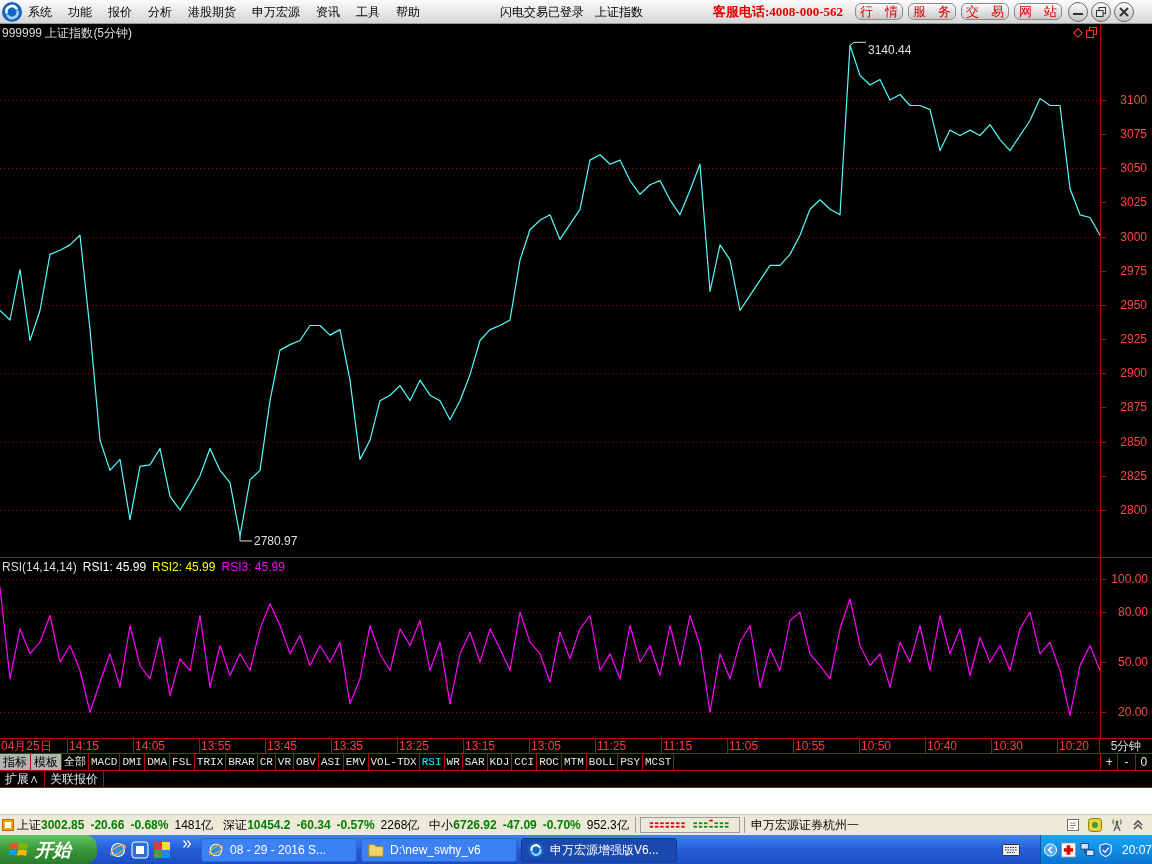  What do you see at coordinates (985, 11) in the screenshot?
I see `nav-button: 交 易` at bounding box center [985, 11].